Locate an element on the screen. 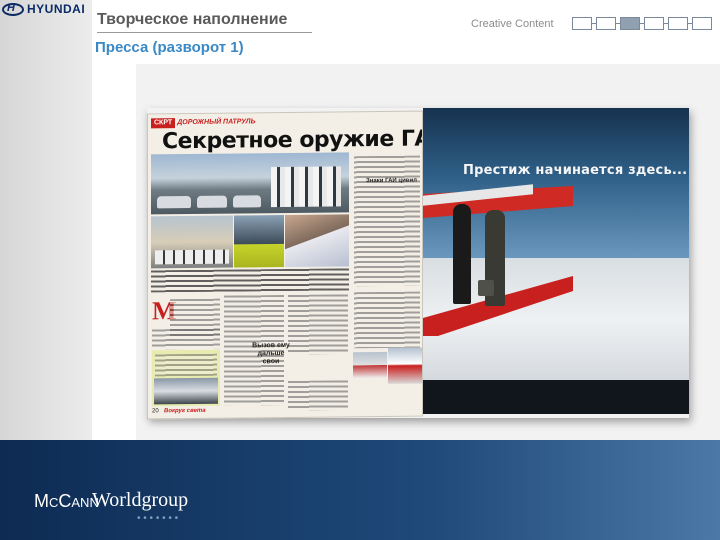 Image resolution: width=720 pixels, height=540 pixels. hyundai-wordmark: HYUNDAI is located at coordinates (56, 9).